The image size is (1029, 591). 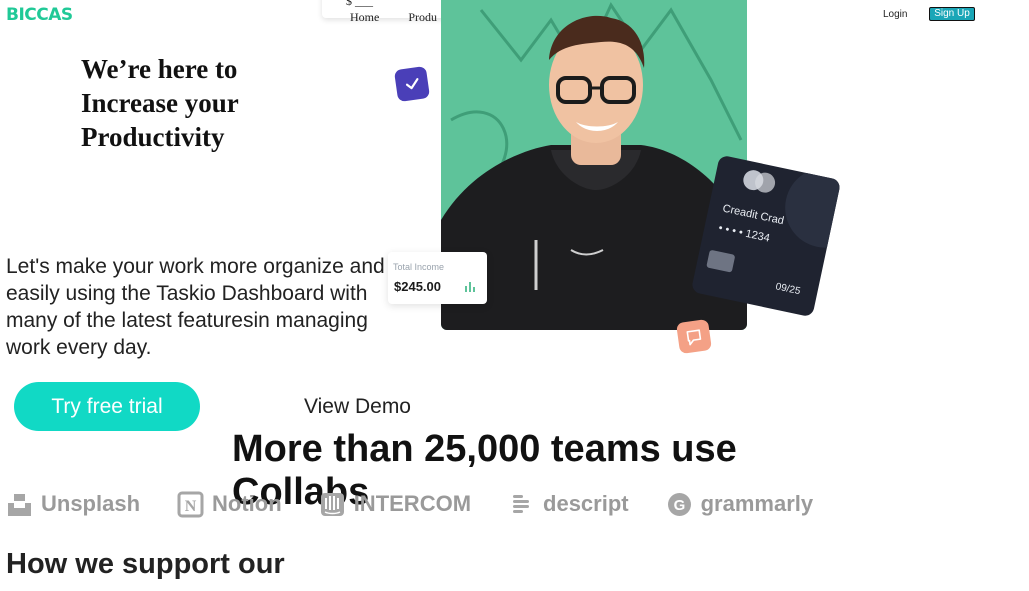 I want to click on nav-link-home: Home, so click(x=364, y=17).